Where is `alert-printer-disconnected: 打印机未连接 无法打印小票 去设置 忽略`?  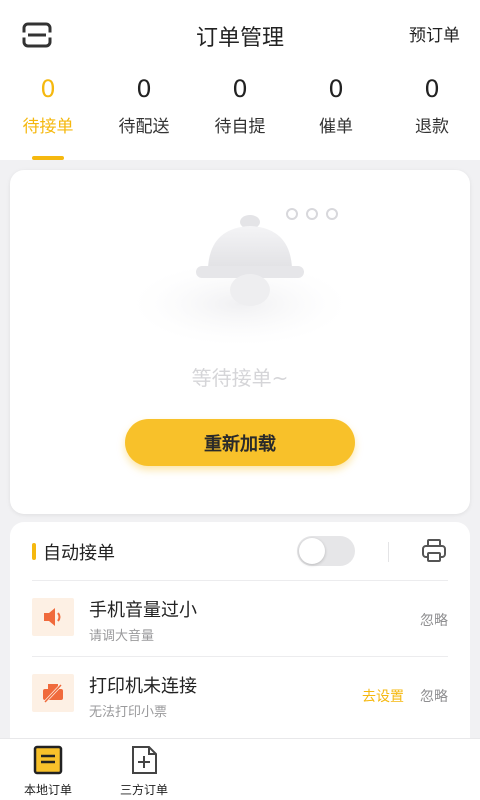
alert-printer-disconnected: 打印机未连接 无法打印小票 去设置 忽略 is located at coordinates (240, 694).